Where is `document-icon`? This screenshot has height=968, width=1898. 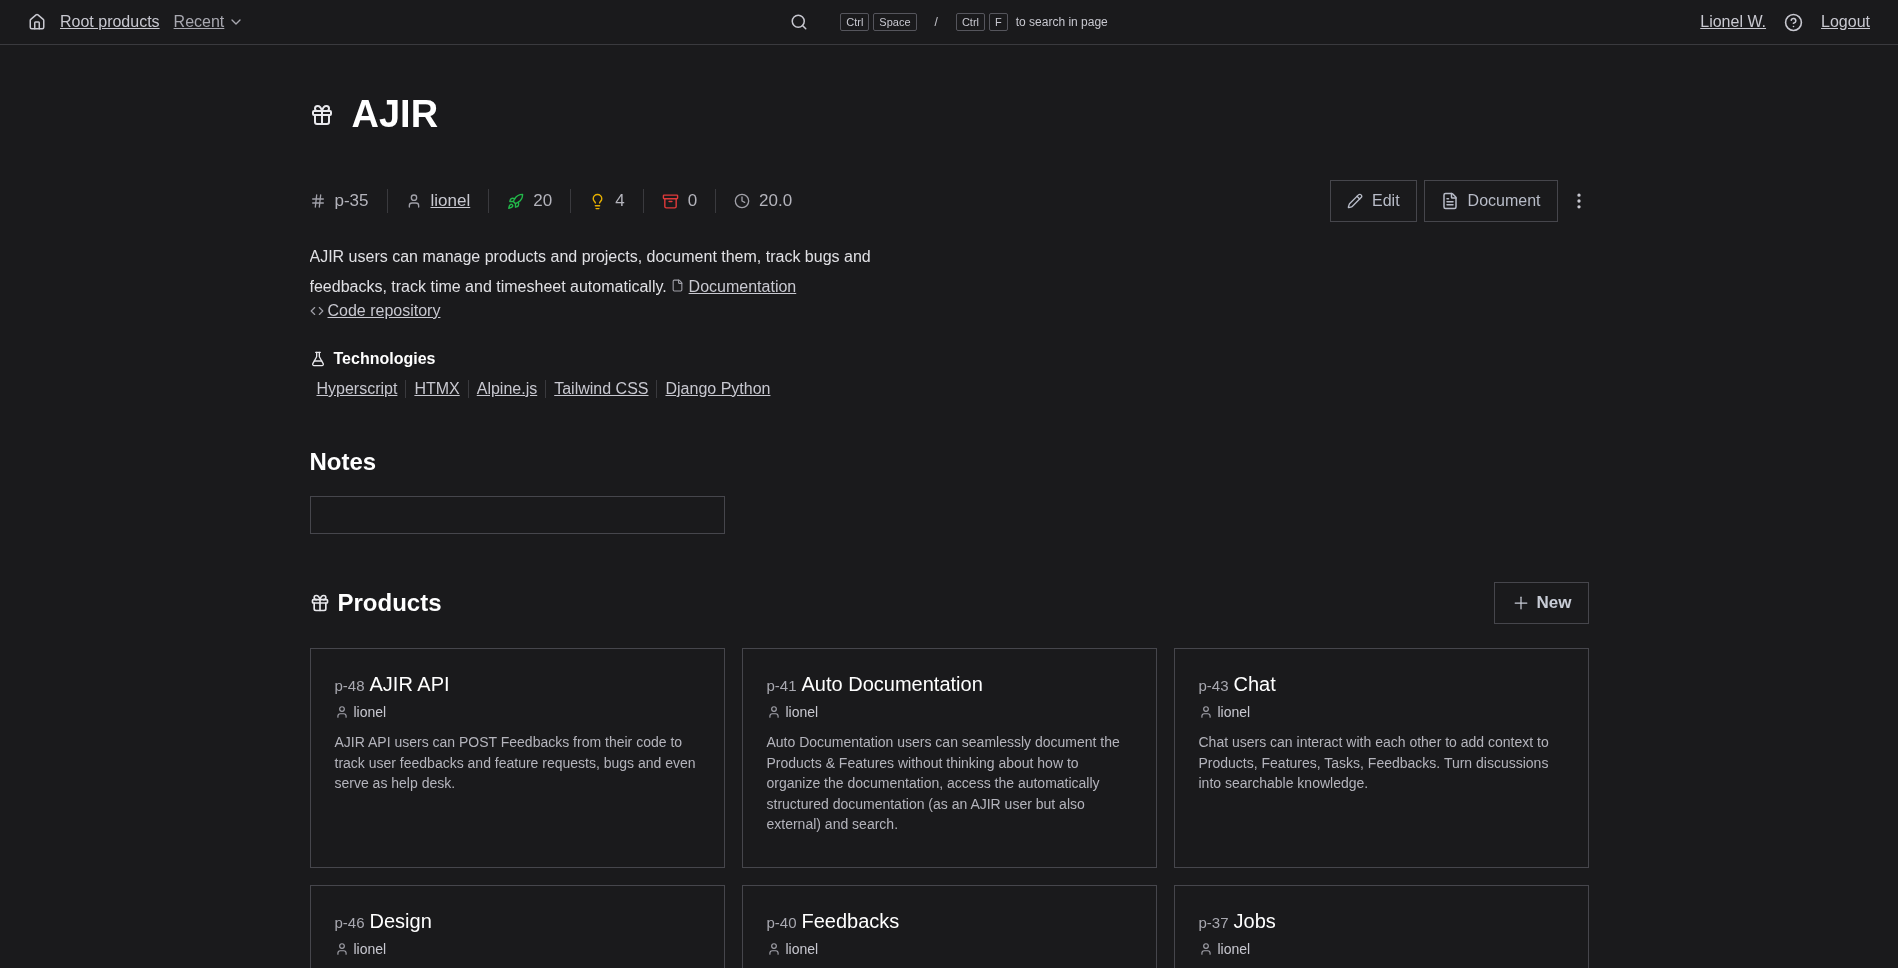
document-icon is located at coordinates (1449, 201).